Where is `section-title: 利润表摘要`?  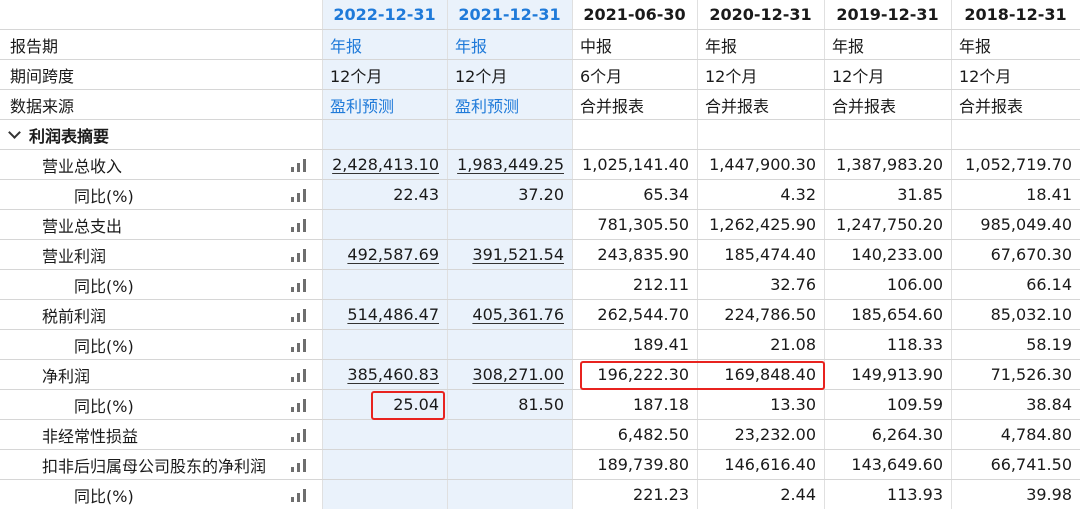 section-title: 利润表摘要 is located at coordinates (69, 136).